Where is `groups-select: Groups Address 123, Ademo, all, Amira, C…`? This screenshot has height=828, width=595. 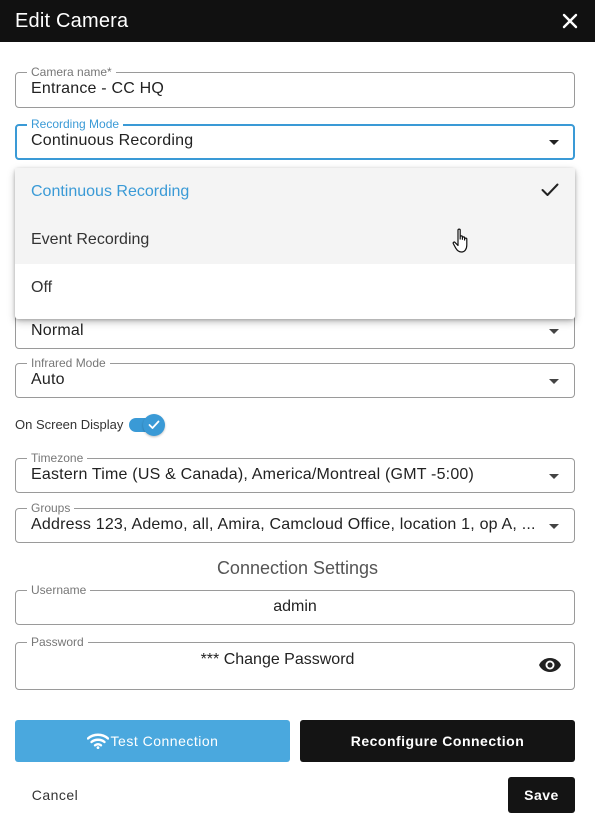
groups-select: Groups Address 123, Ademo, all, Amira, C… is located at coordinates (295, 522).